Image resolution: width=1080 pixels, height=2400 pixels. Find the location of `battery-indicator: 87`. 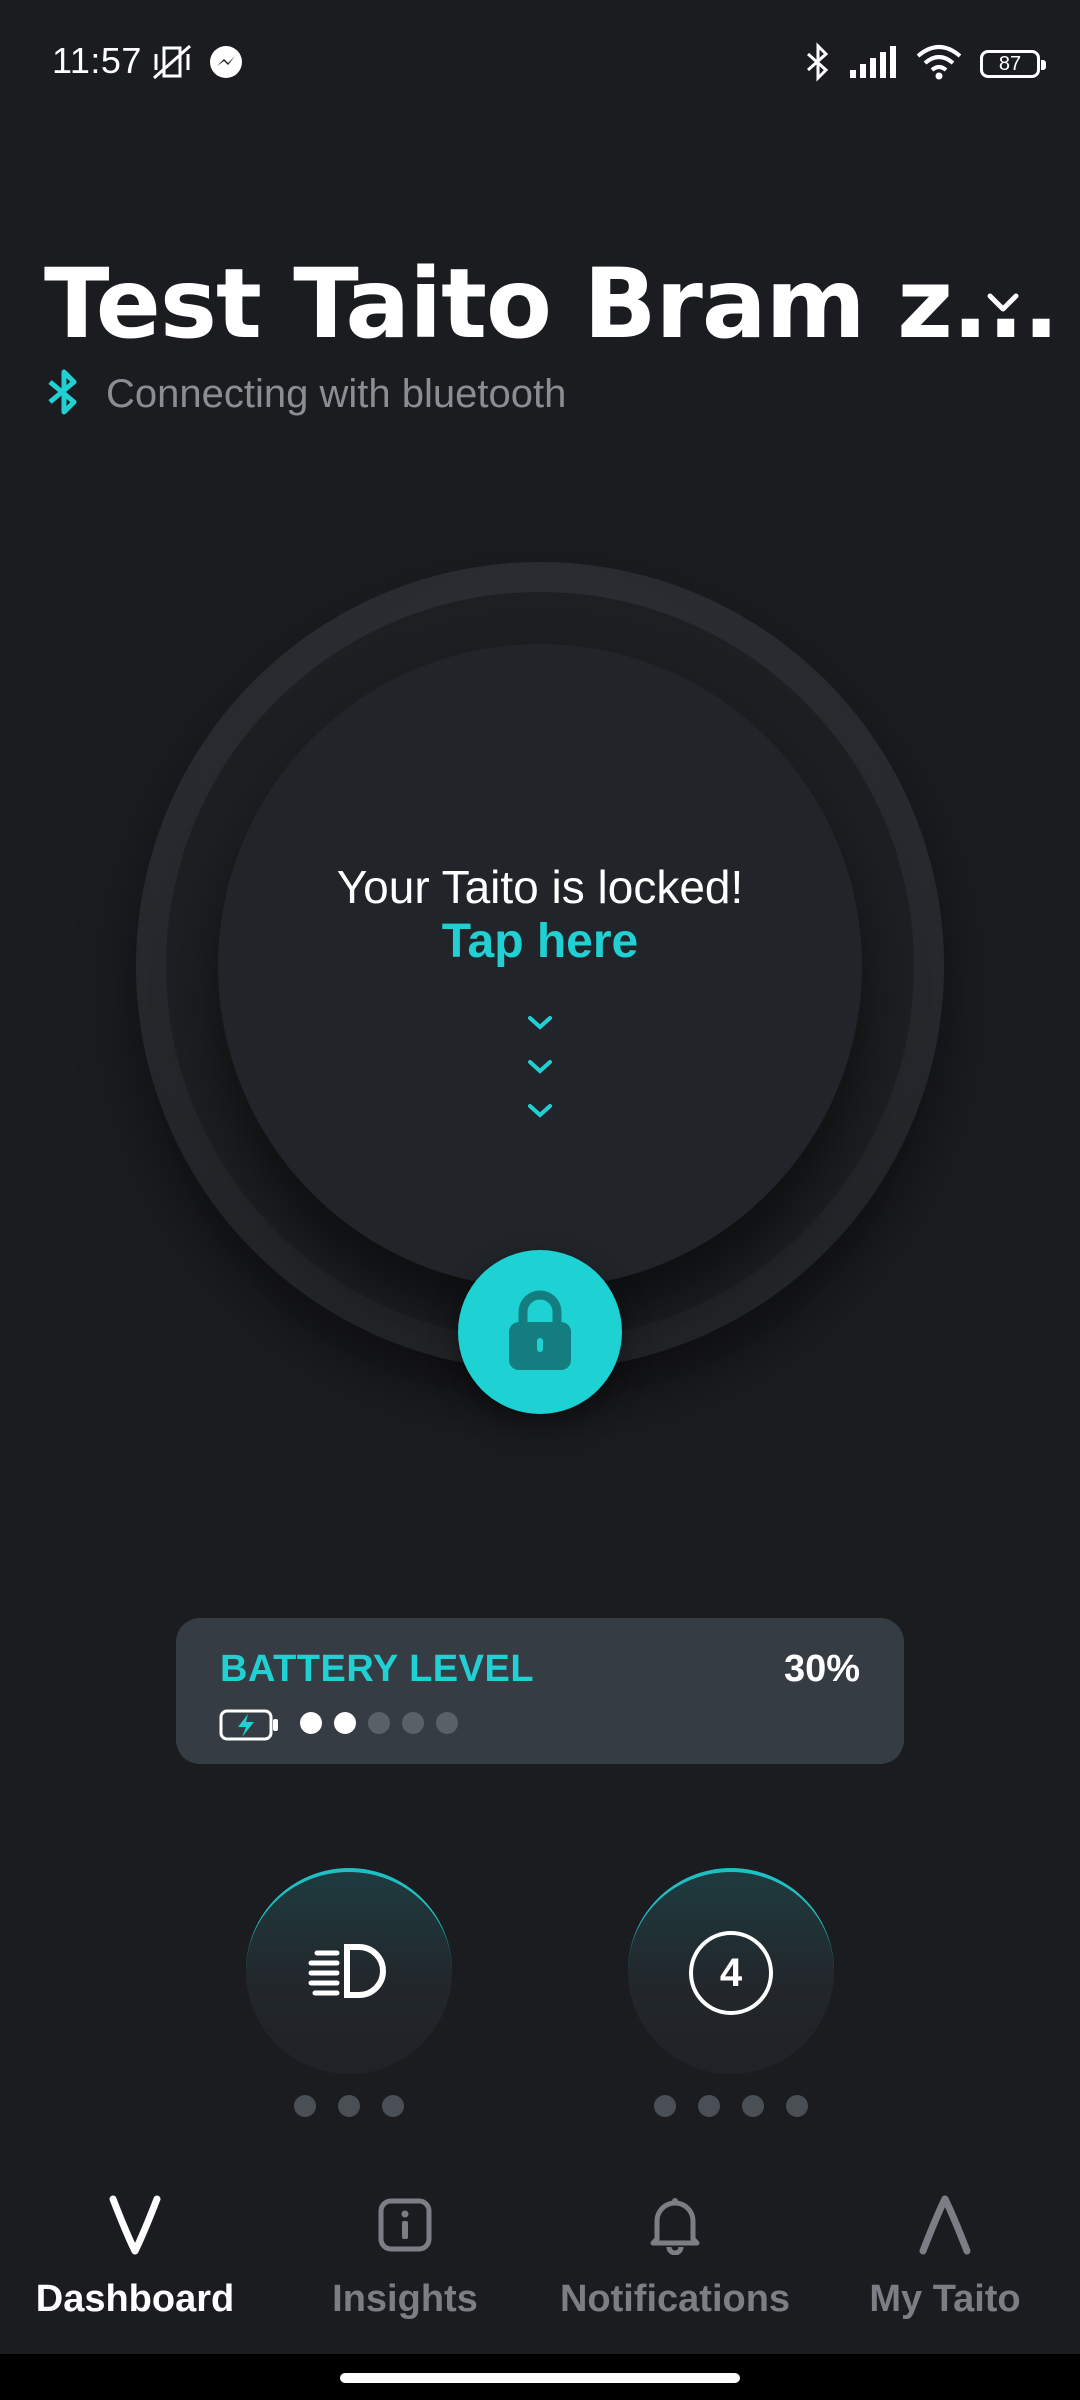

battery-indicator: 87 is located at coordinates (1013, 64).